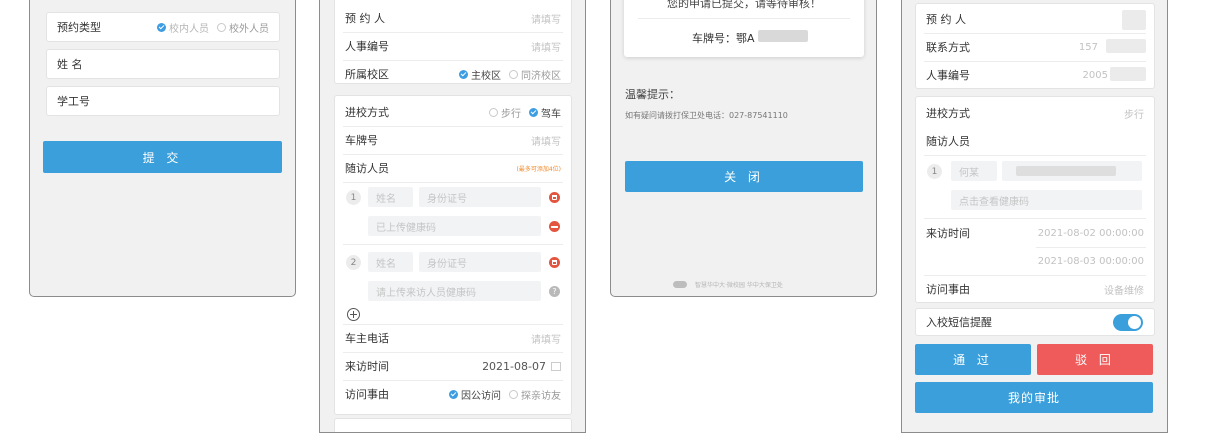  Describe the element at coordinates (453, 18) in the screenshot. I see `reserver-row: 预 约 人请填写` at that location.